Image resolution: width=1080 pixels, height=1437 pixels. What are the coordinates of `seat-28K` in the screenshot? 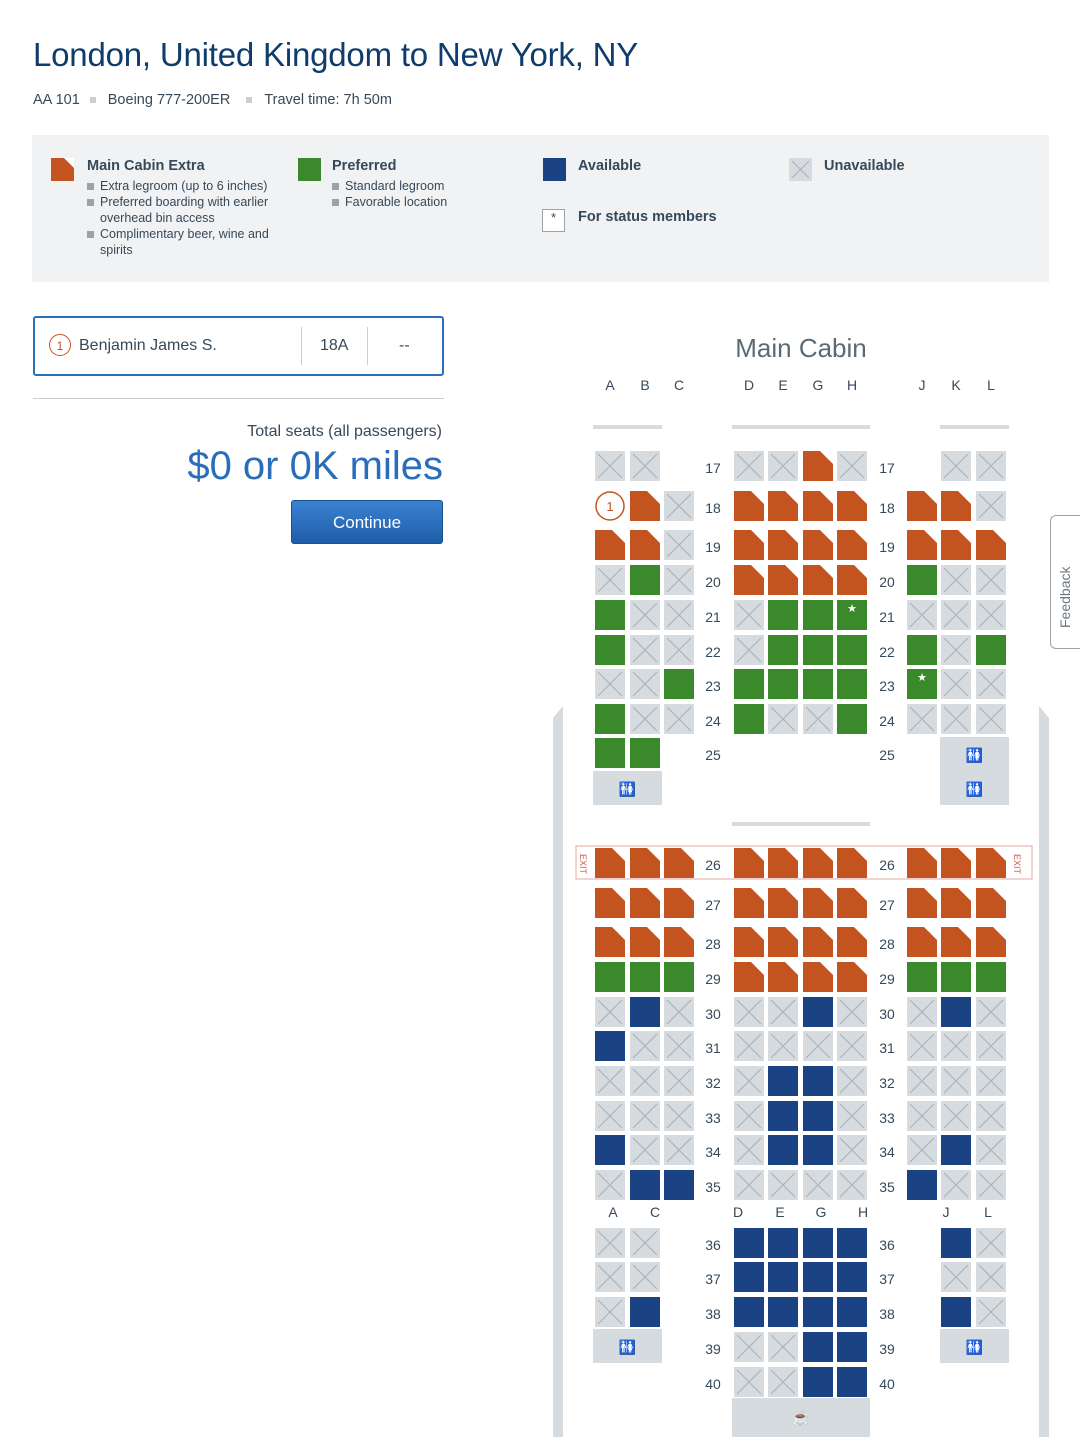 It's located at (956, 942).